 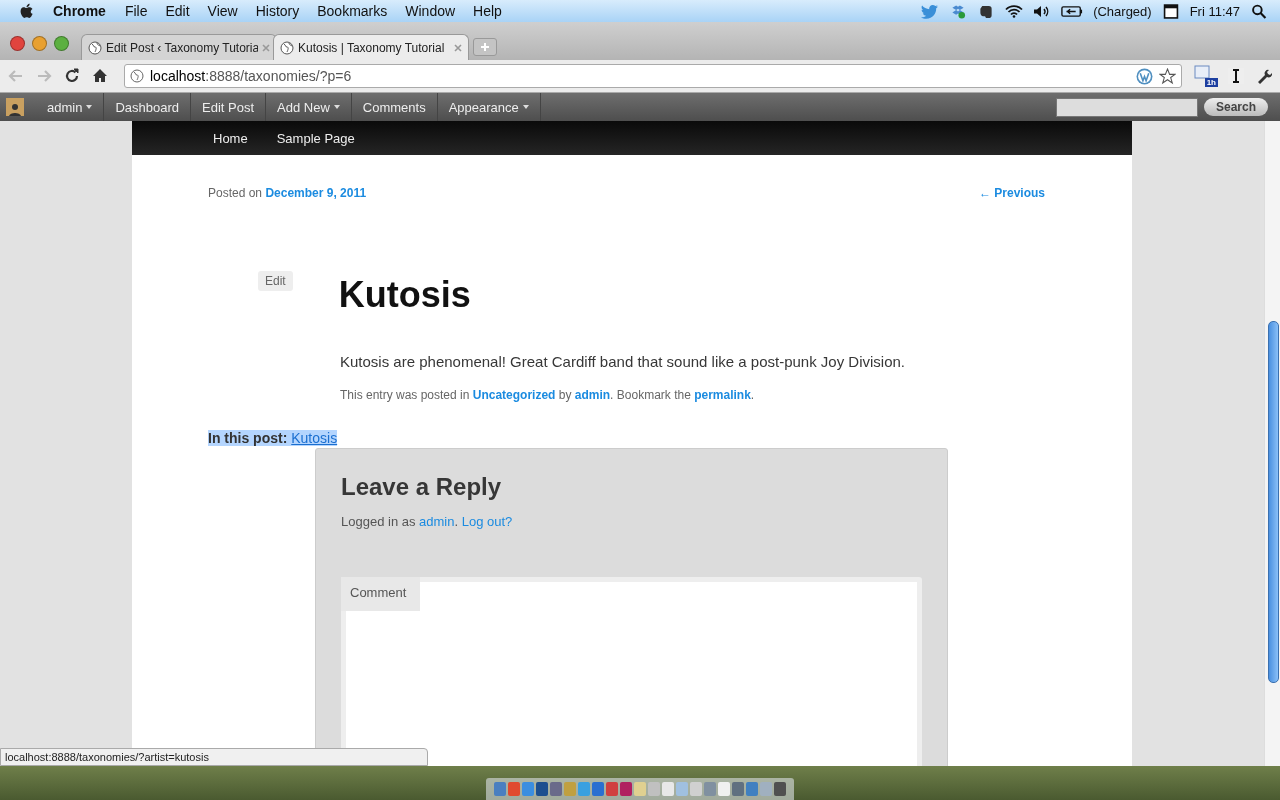 I want to click on post-body: Kutosis are phenomenal! Great Cardiff band that sound like a post-punk Joy Division., so click(x=623, y=361).